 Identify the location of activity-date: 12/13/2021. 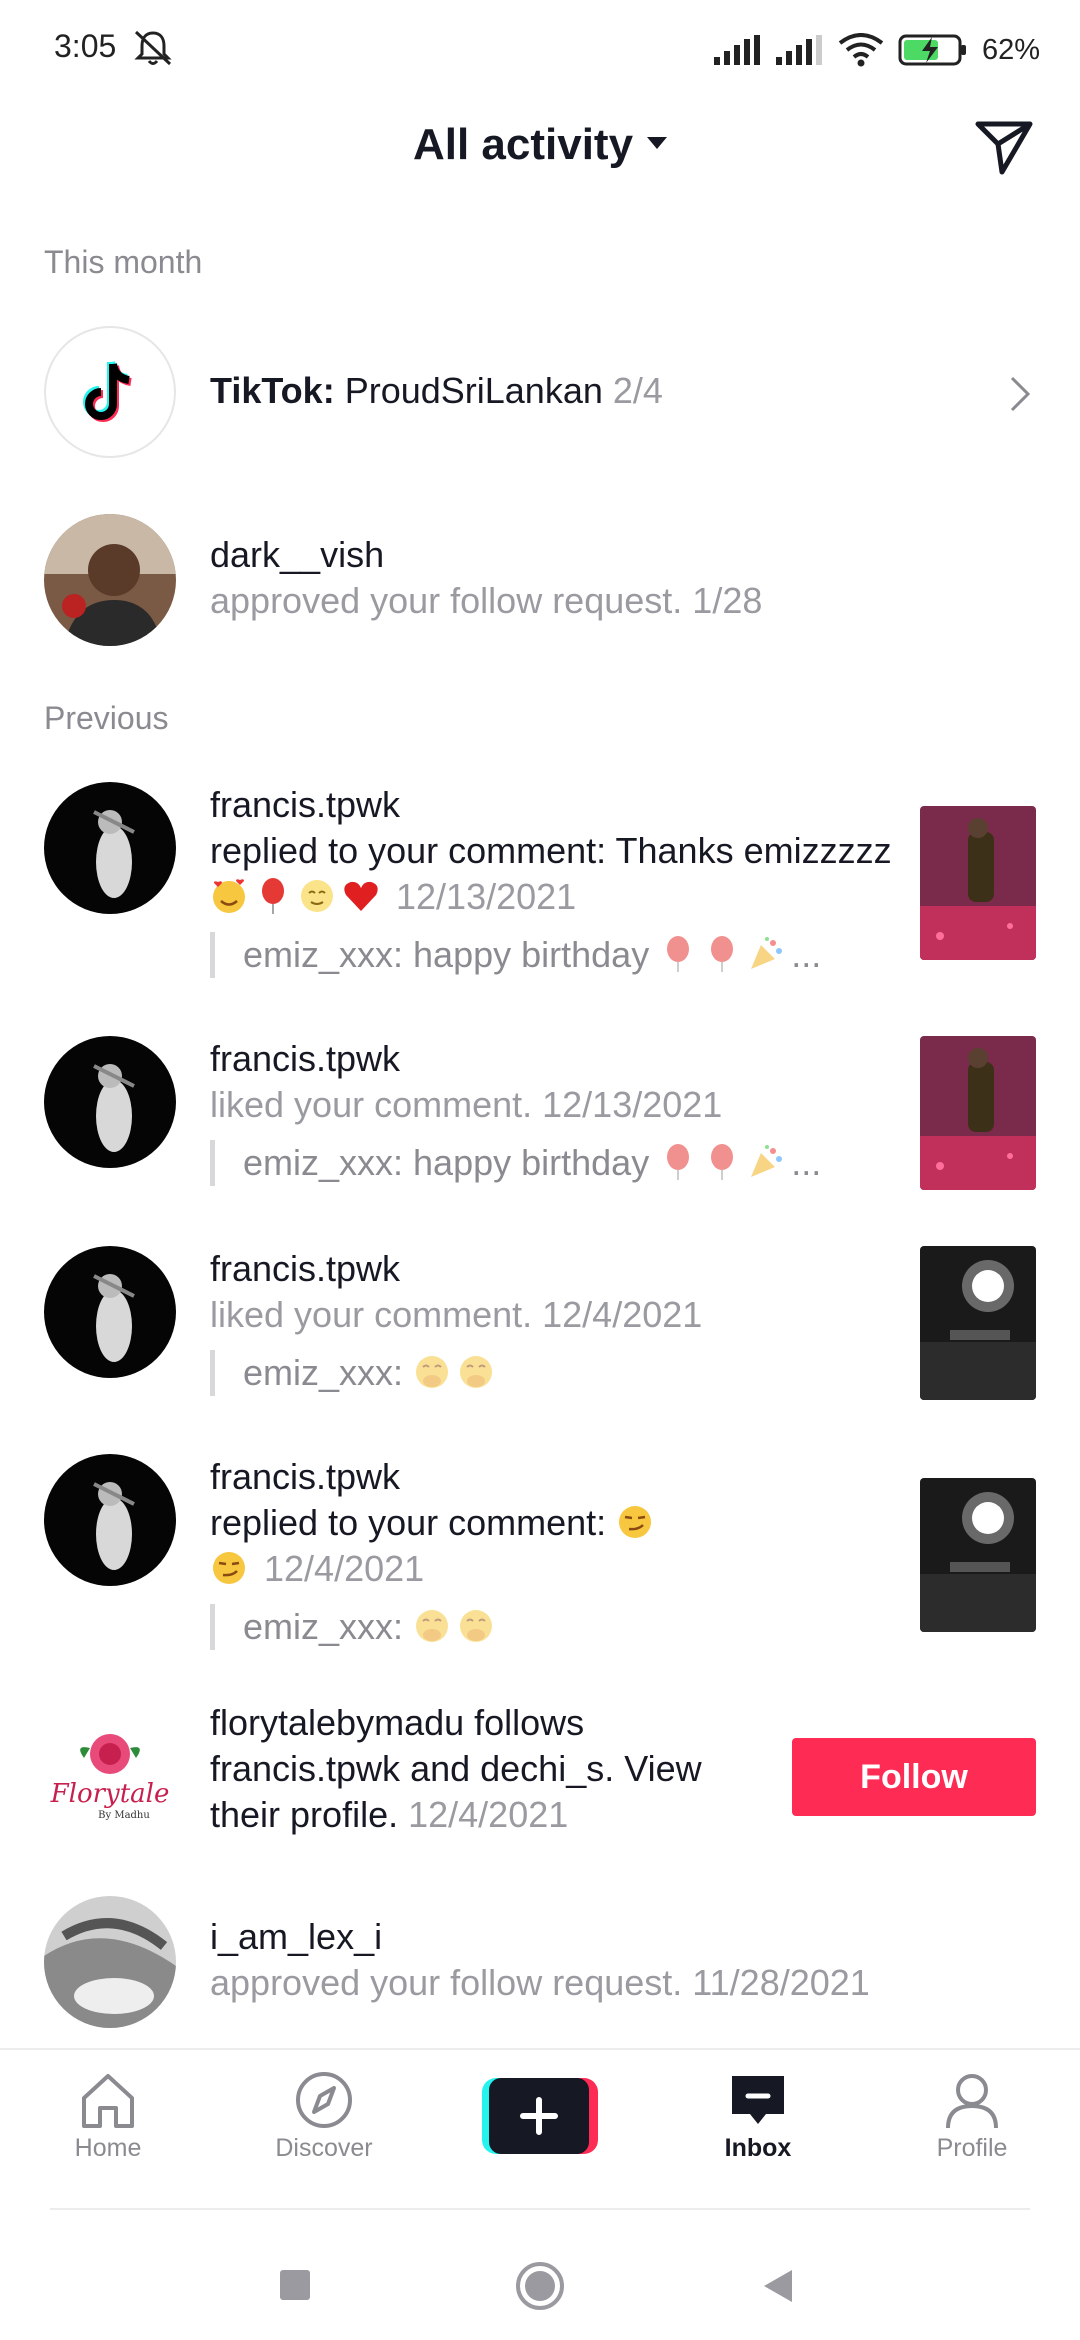
(632, 1104).